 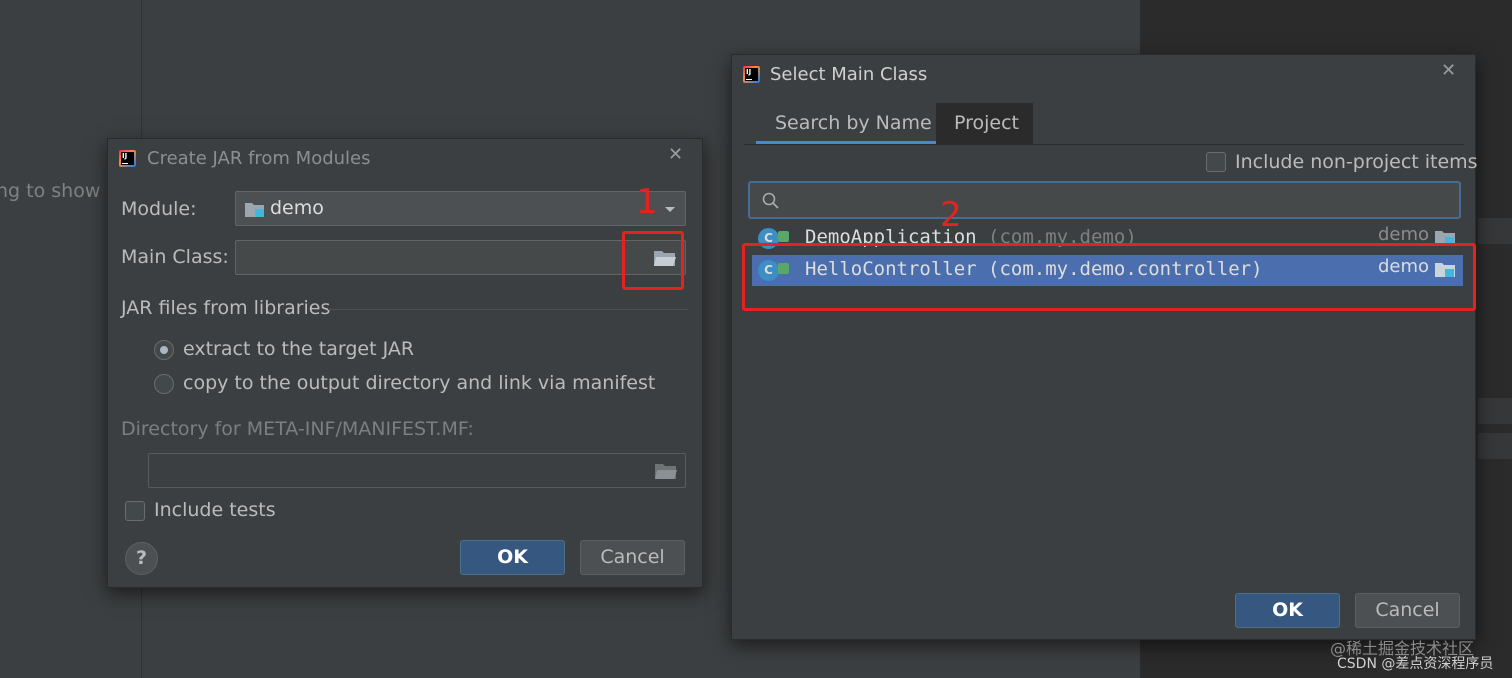 What do you see at coordinates (164, 384) in the screenshot?
I see `copy-radio` at bounding box center [164, 384].